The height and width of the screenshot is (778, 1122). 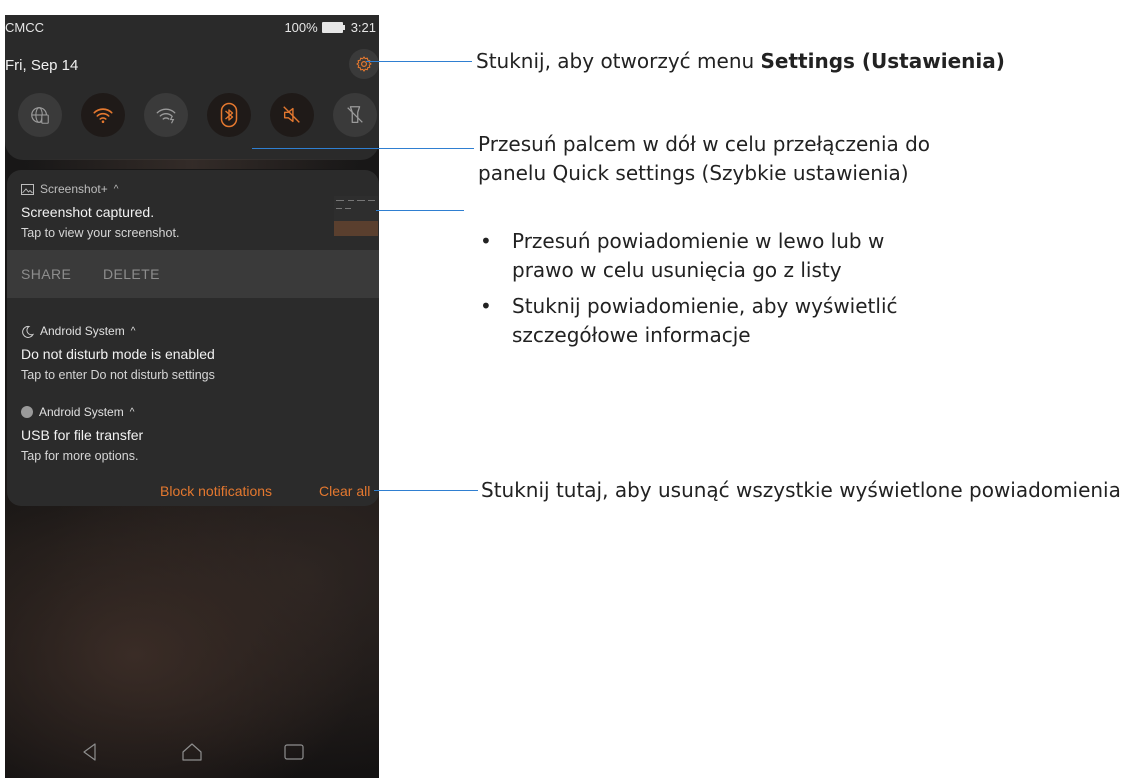 I want to click on notification-title: Screenshot captured., so click(x=88, y=212).